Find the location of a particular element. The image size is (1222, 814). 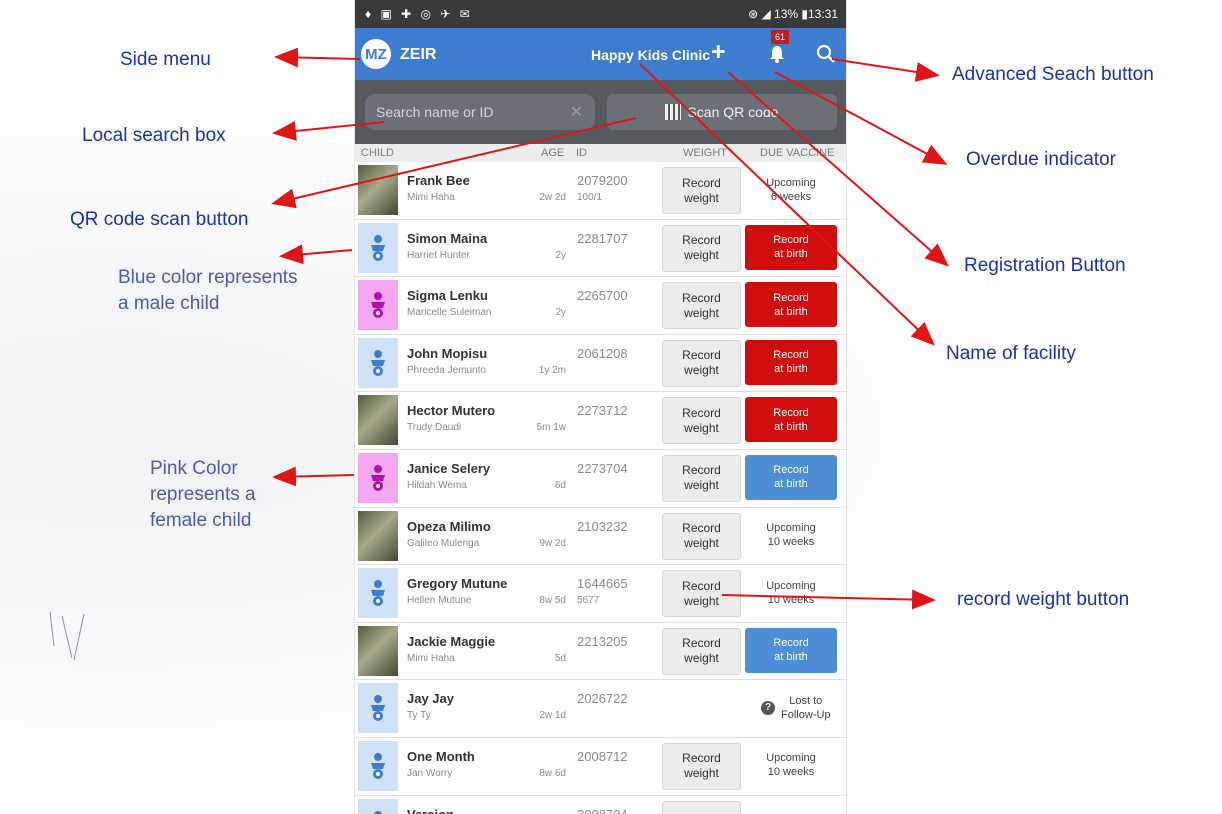

annotation-female: Pink Color represents a female child is located at coordinates (203, 495).